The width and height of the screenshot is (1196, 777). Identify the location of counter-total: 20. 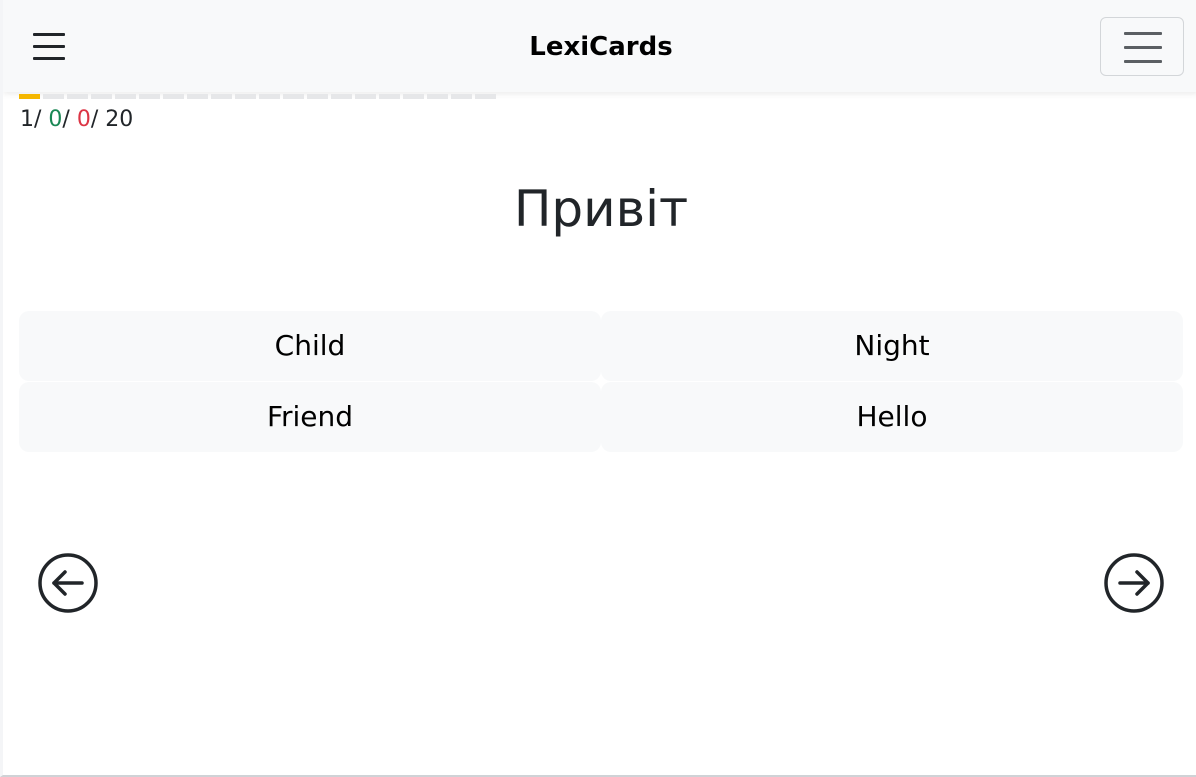
(119, 119).